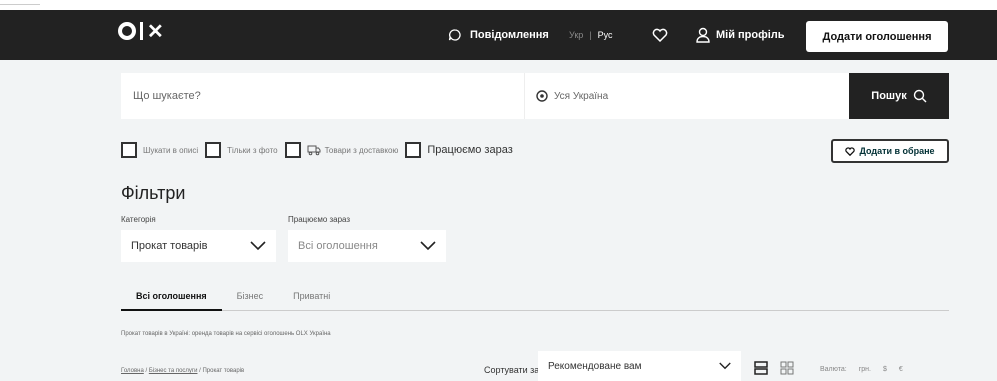  I want to click on working-now-select: Всі оголошення, so click(367, 246).